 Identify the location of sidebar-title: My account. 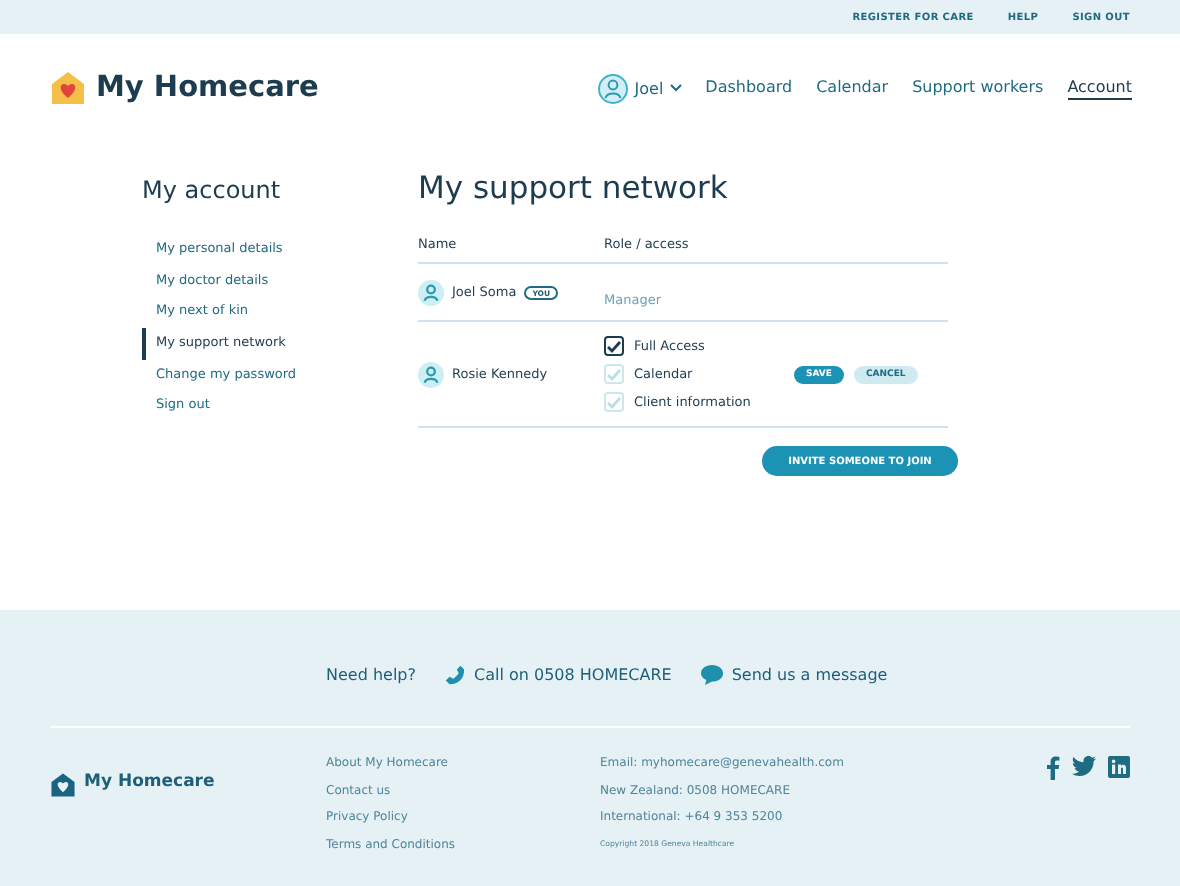
(212, 190).